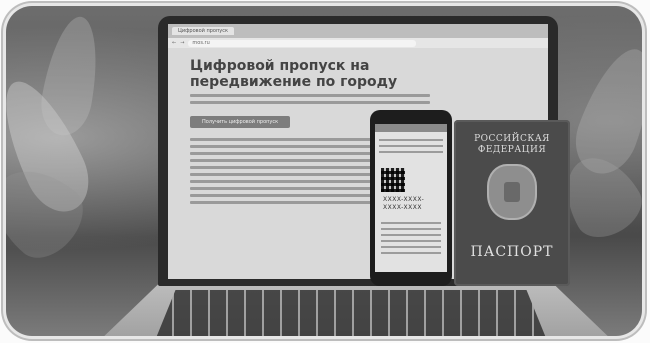 The width and height of the screenshot is (650, 343). Describe the element at coordinates (310, 99) in the screenshot. I see `page-subtitle` at that location.